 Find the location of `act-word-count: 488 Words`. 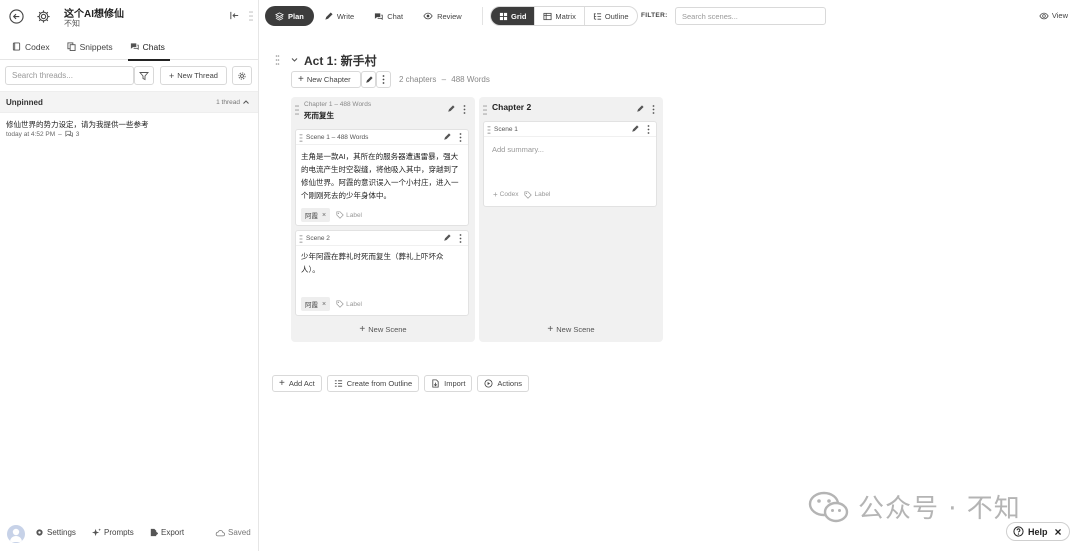

act-word-count: 488 Words is located at coordinates (470, 79).